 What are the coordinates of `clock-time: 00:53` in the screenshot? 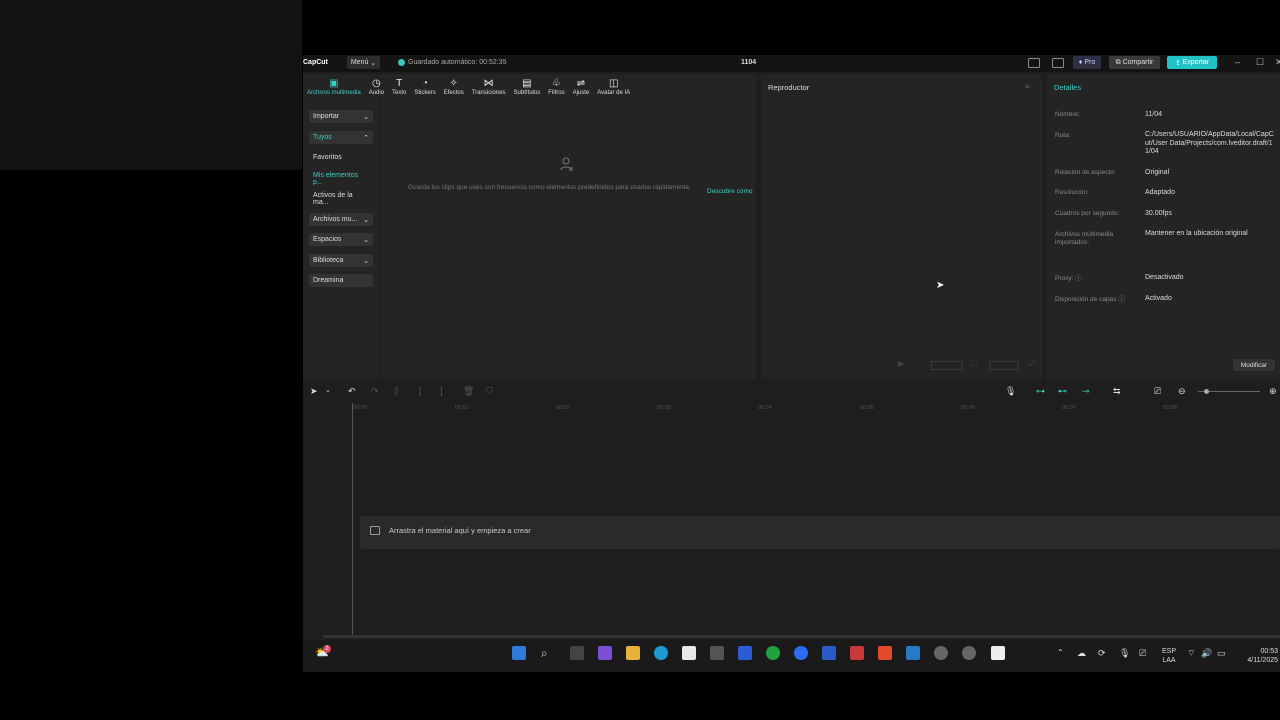 It's located at (1269, 651).